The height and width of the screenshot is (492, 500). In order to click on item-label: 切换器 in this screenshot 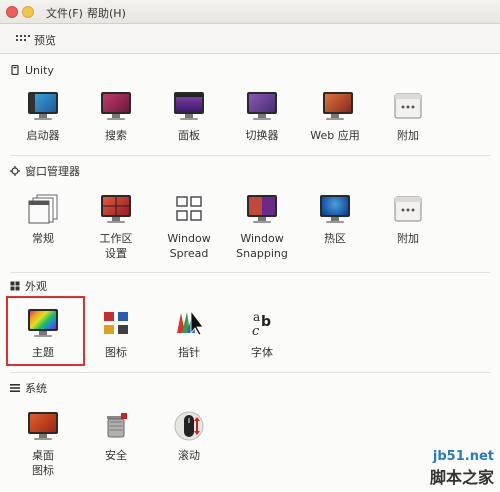, I will do `click(262, 135)`.